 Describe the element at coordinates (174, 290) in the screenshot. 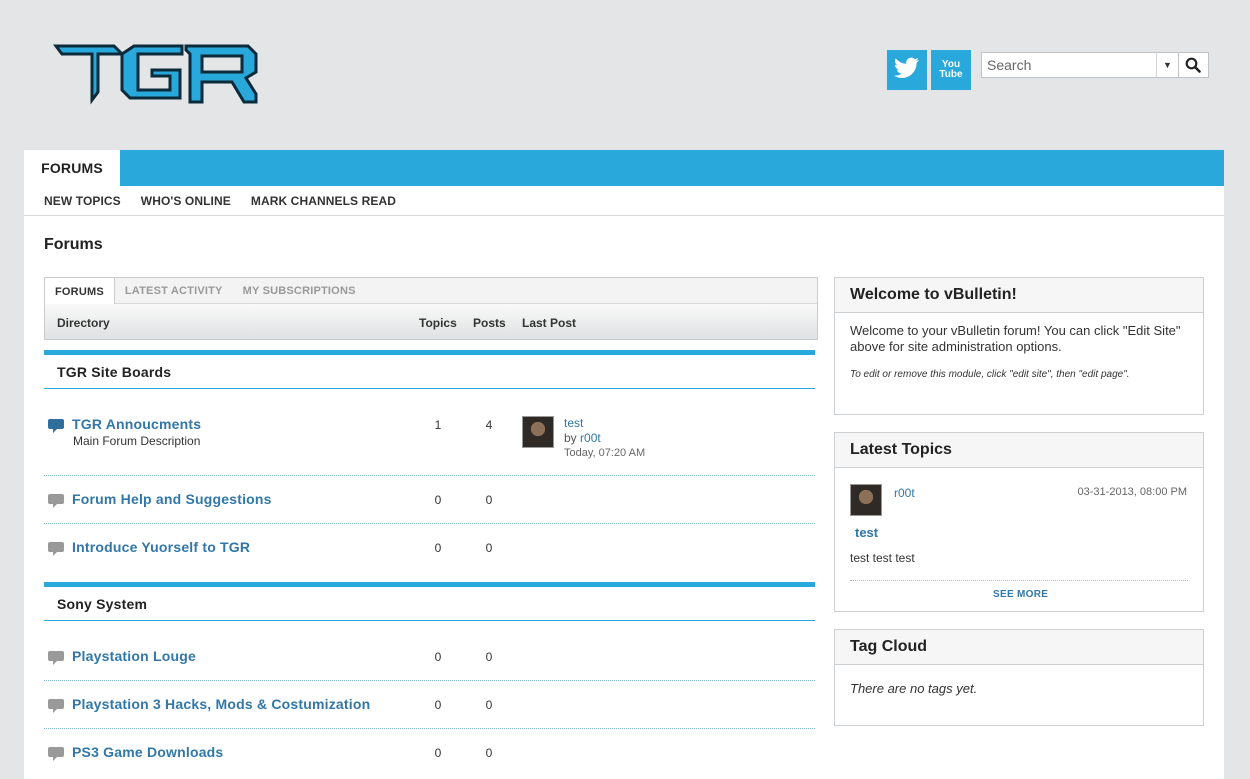

I see `tab-latest-activity: LATEST ACTIVITY` at that location.